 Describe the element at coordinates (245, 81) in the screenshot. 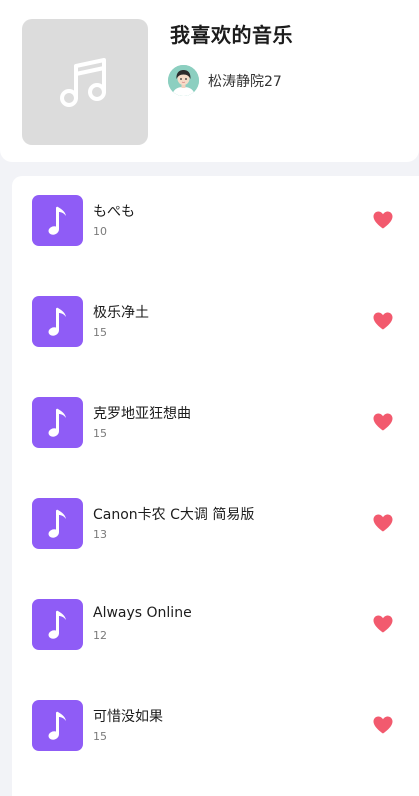

I see `creator-name: 松涛静院27` at that location.